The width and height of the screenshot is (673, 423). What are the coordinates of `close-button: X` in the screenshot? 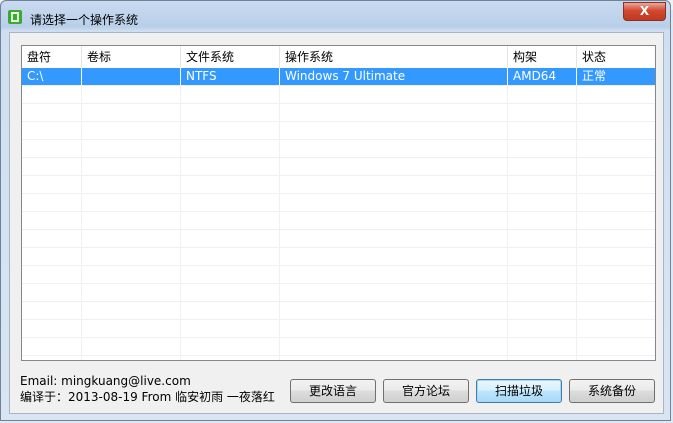 It's located at (644, 11).